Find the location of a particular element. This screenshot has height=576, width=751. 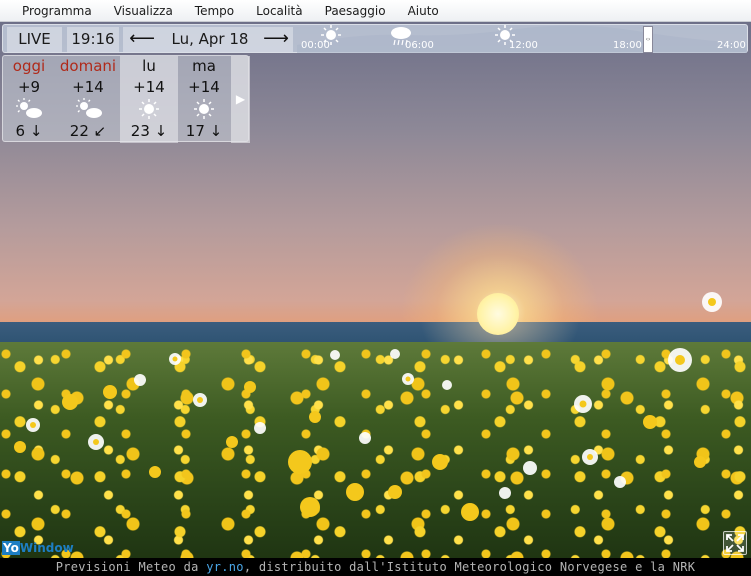

forecast-day-mon: lu +14 23 ↓ is located at coordinates (149, 99).